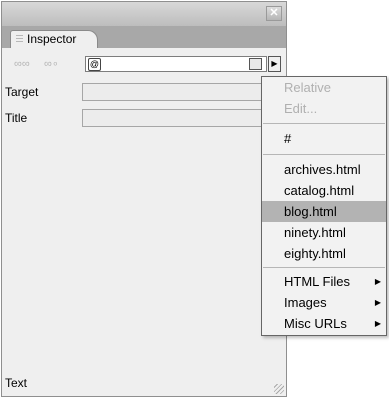  Describe the element at coordinates (324, 190) in the screenshot. I see `menu-item-catalog: catalog.html` at that location.